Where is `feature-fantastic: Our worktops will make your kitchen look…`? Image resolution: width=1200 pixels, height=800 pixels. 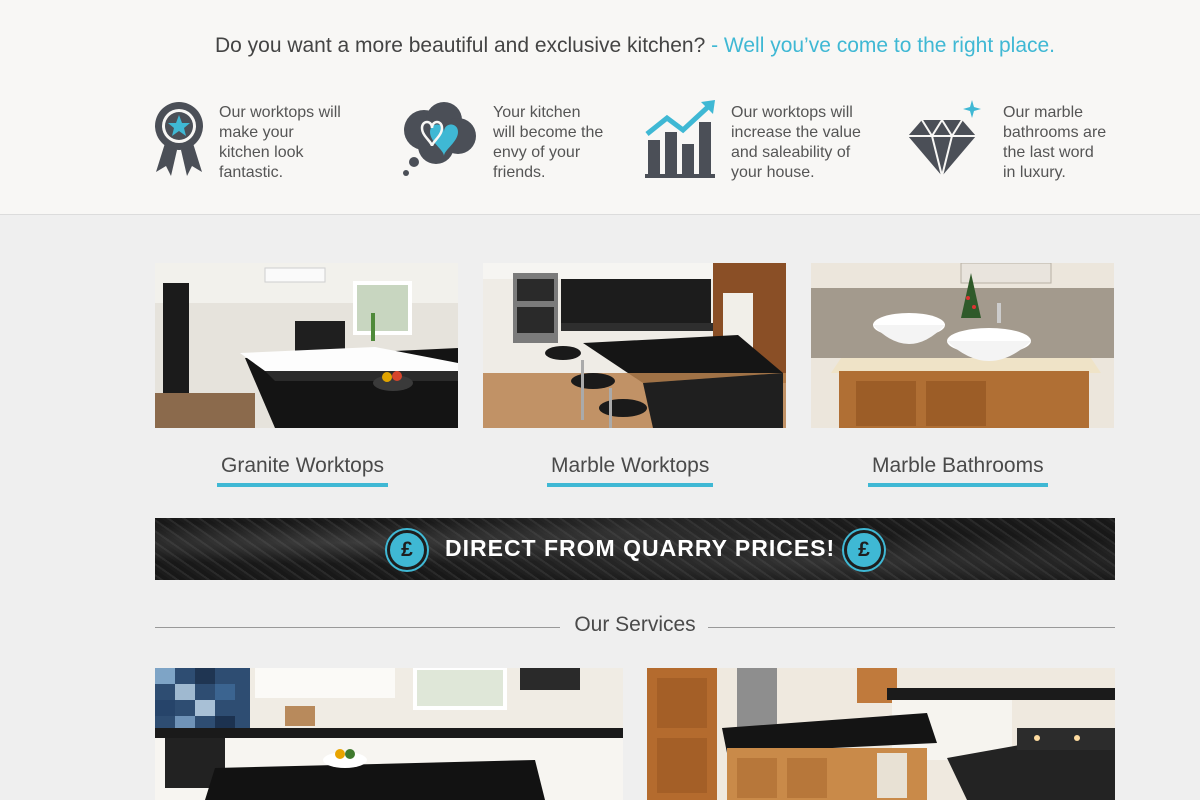
feature-fantastic: Our worktops will make your kitchen look… is located at coordinates (263, 145).